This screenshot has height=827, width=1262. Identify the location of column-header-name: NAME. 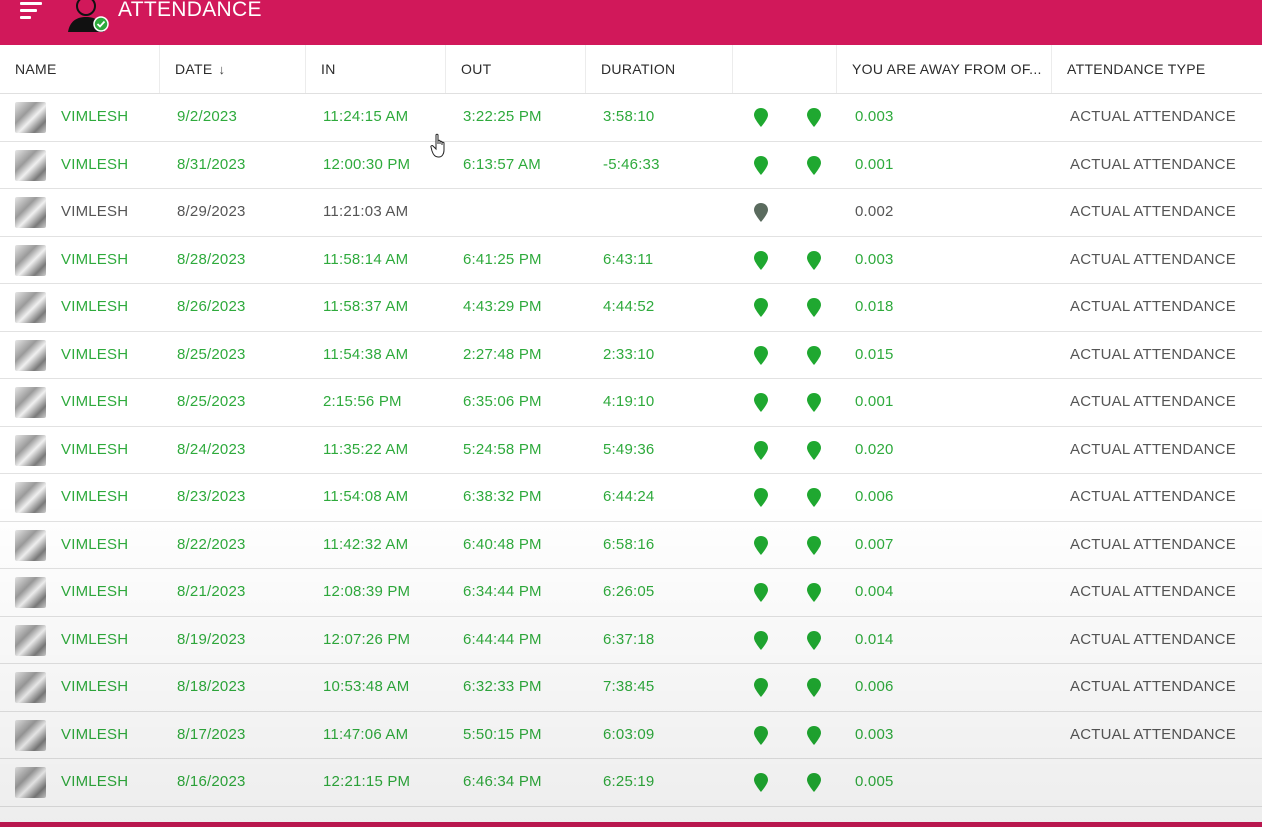
(80, 69).